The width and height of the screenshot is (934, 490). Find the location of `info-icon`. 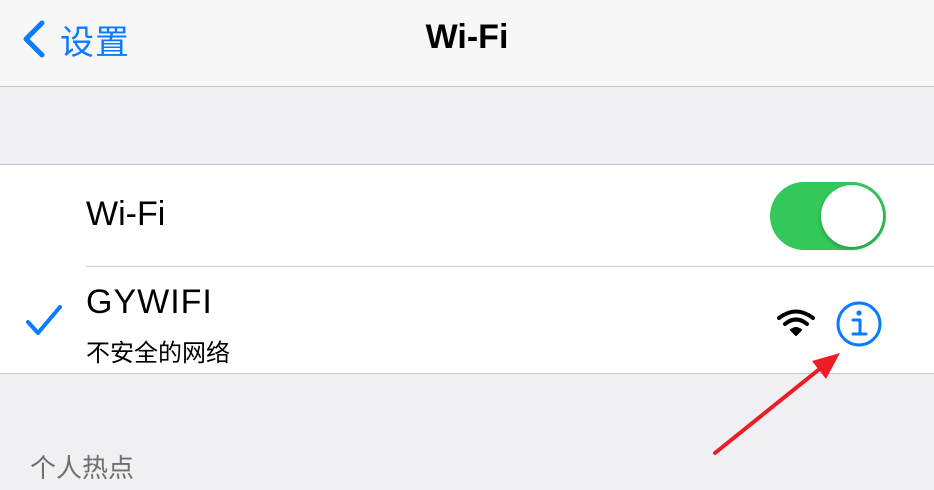

info-icon is located at coordinates (859, 324).